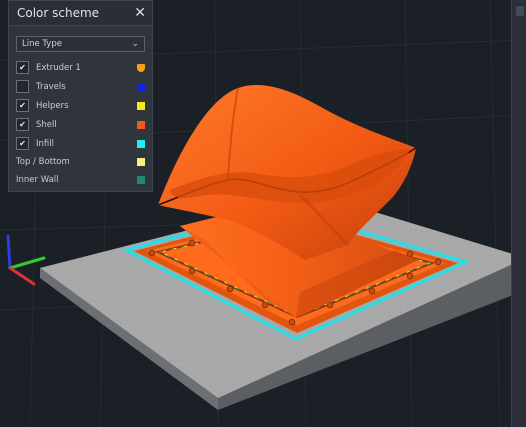 The height and width of the screenshot is (427, 526). What do you see at coordinates (58, 67) in the screenshot?
I see `item-label: Extruder 1` at bounding box center [58, 67].